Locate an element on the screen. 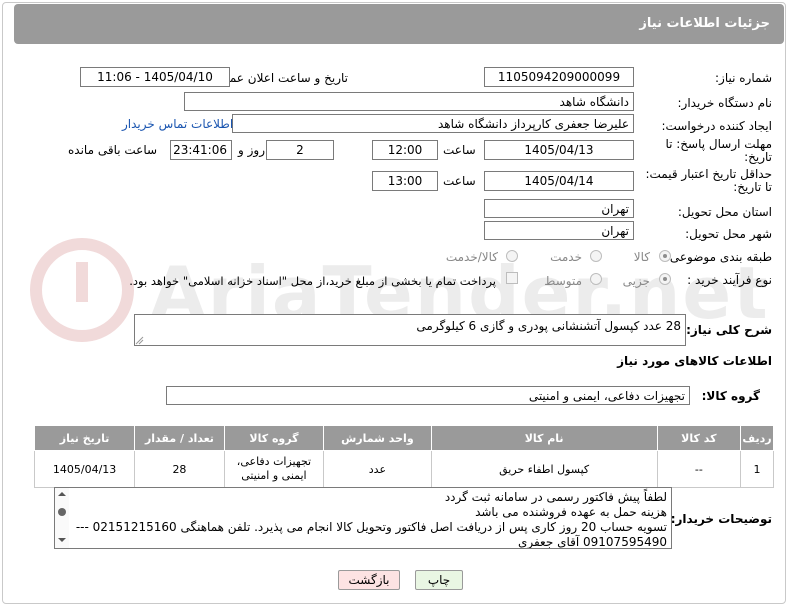 The image size is (788, 606). city-label: شهر محل تحویل: is located at coordinates (728, 234).